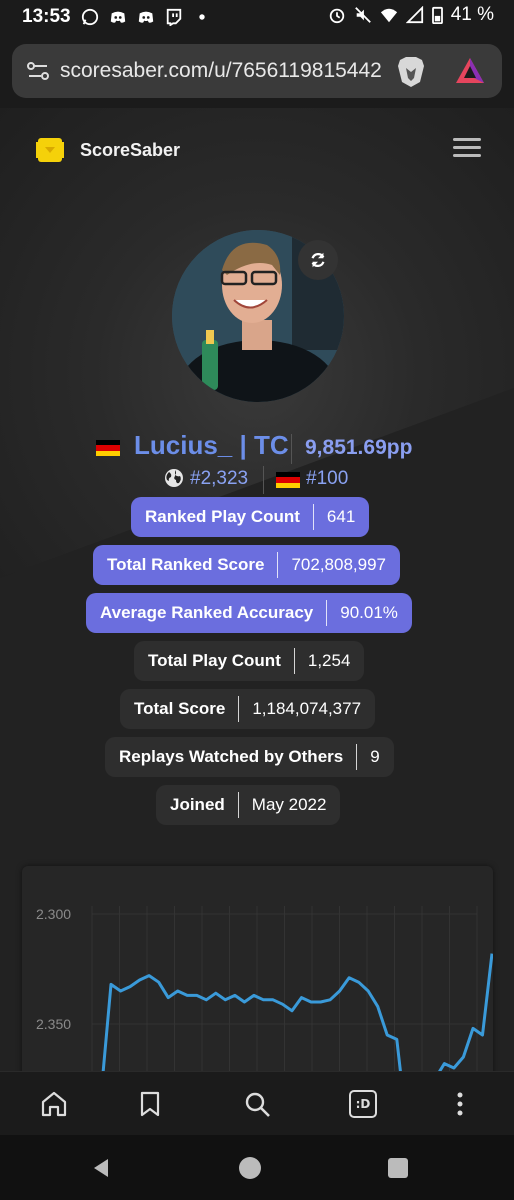  I want to click on home-circle-icon, so click(250, 1168).